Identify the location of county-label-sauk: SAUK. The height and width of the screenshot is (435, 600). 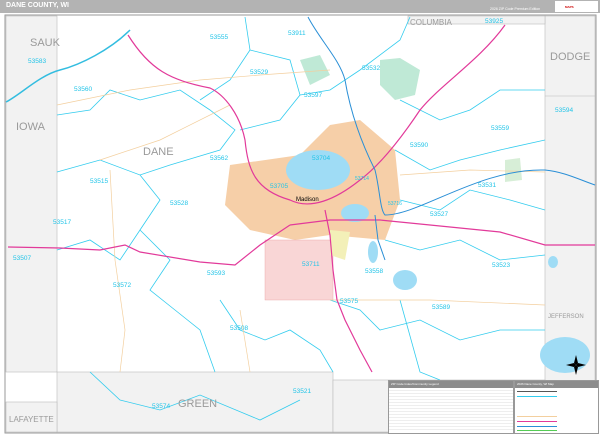
(45, 43).